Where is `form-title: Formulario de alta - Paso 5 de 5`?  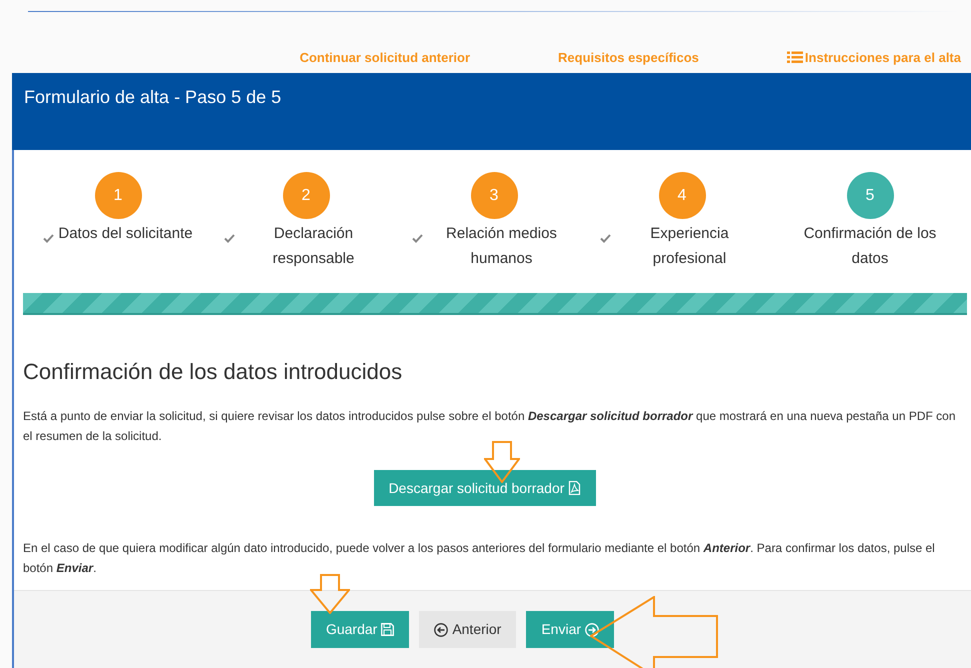 form-title: Formulario de alta - Paso 5 de 5 is located at coordinates (153, 97).